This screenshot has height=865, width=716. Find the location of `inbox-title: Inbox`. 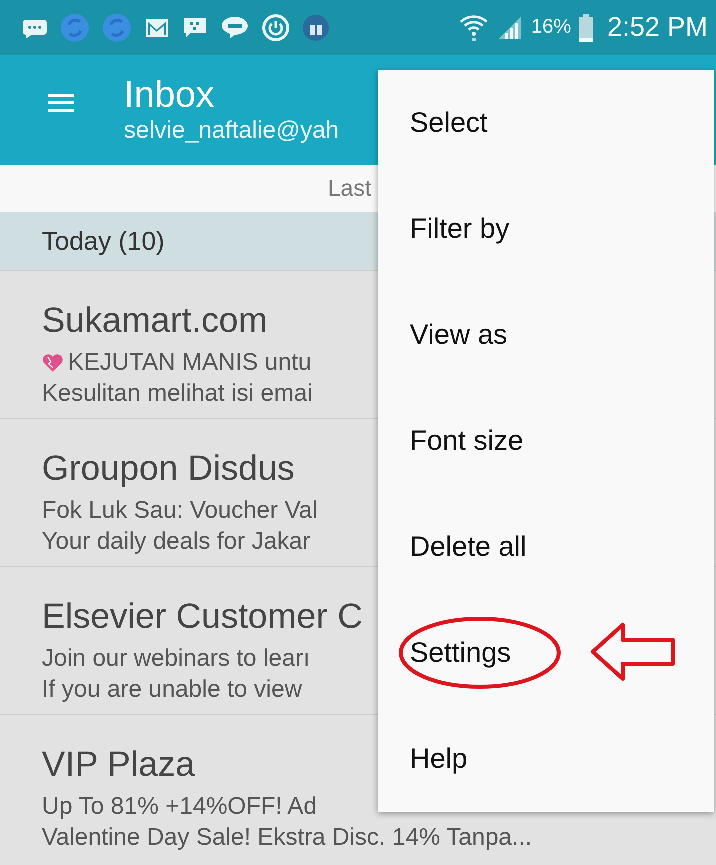

inbox-title: Inbox is located at coordinates (170, 95).